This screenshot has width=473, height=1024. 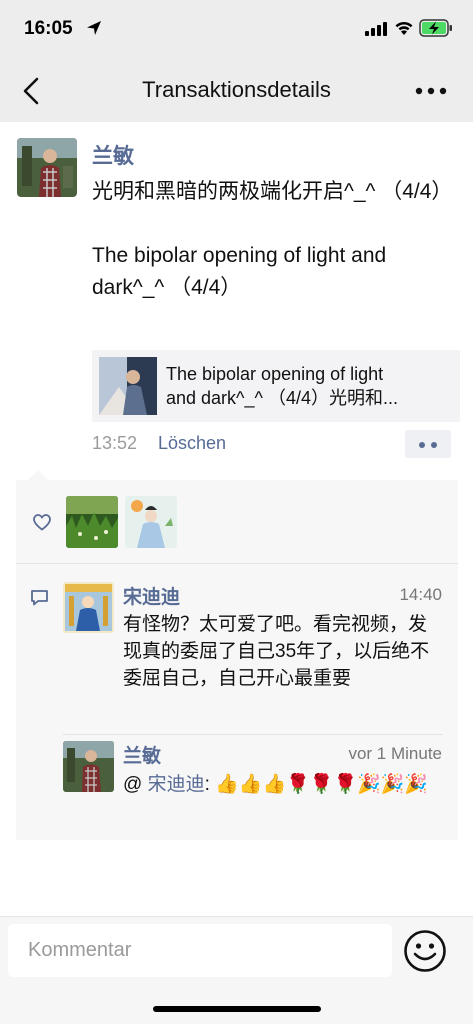 I want to click on reply-body: : 👍👍👍🌹🌹🌹🎉🎉🎉, so click(x=316, y=784).